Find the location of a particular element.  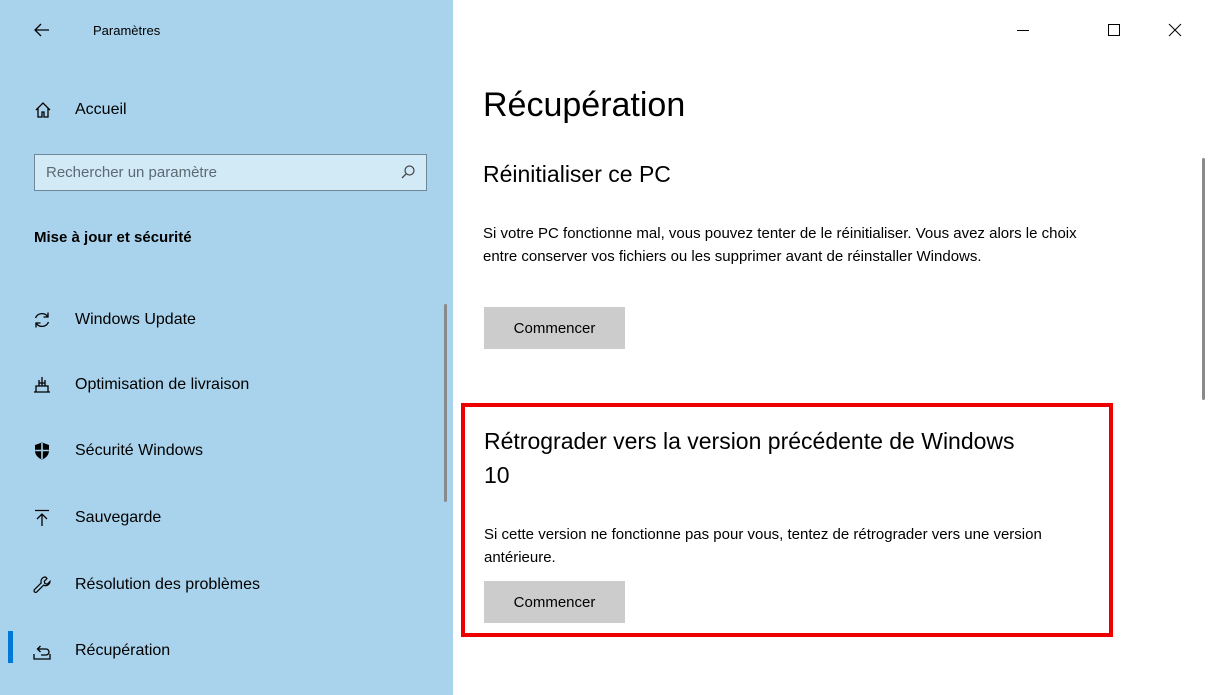

sidebar-item-label: Accueil is located at coordinates (101, 109).